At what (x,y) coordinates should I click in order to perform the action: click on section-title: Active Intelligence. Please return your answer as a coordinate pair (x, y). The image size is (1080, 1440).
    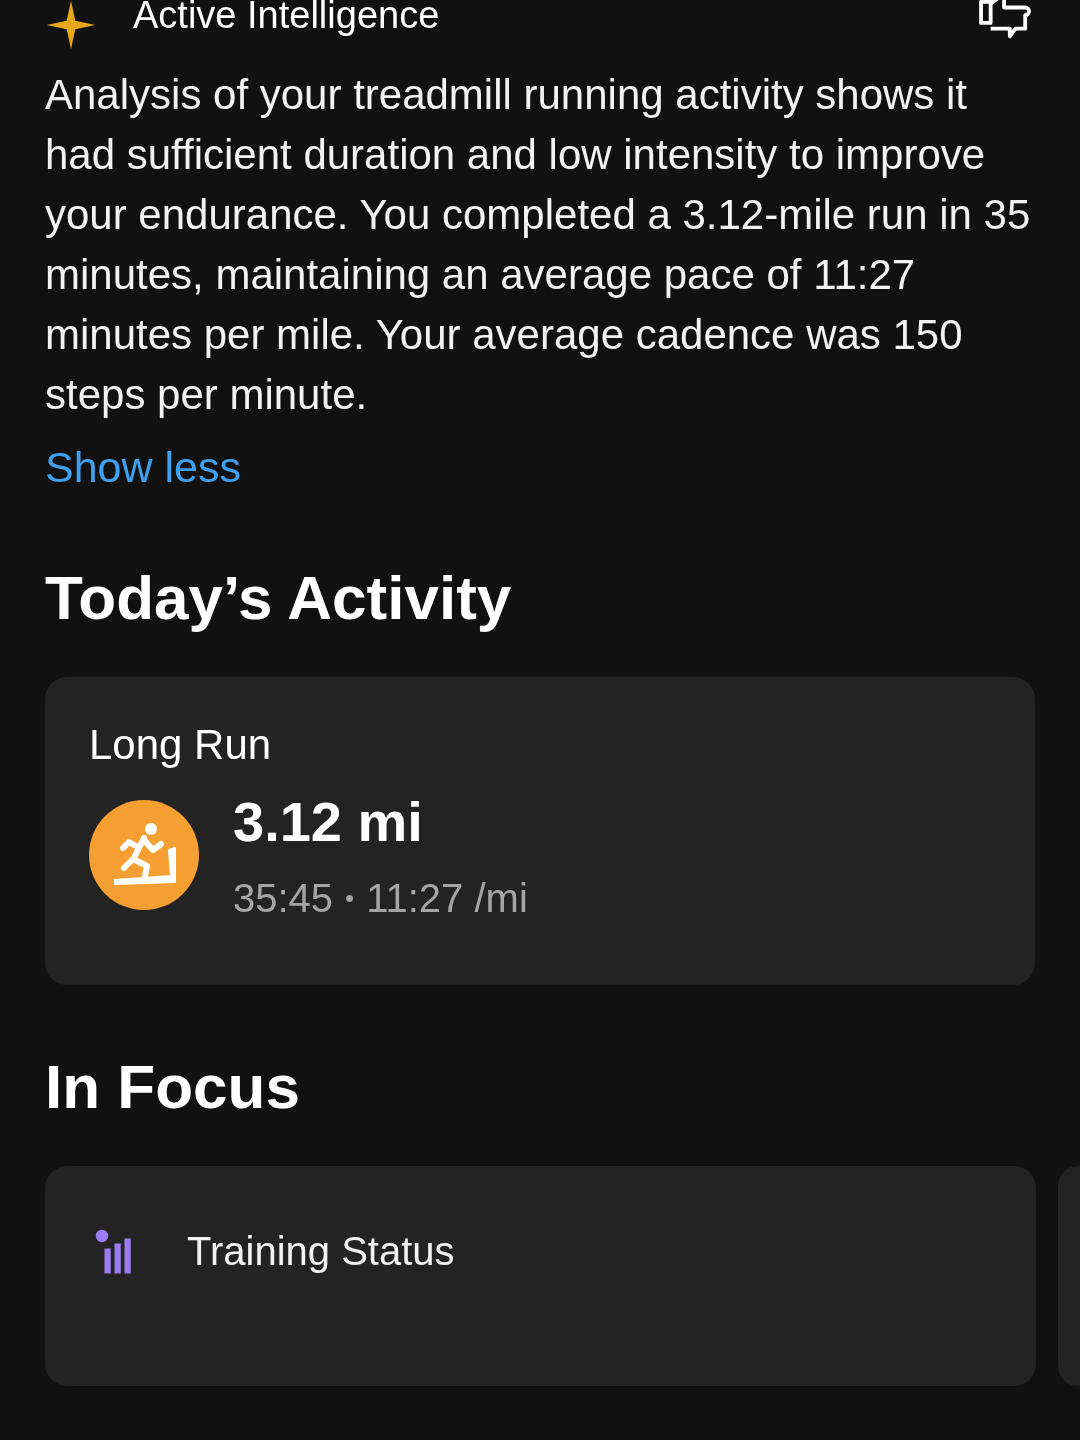
    Looking at the image, I should click on (287, 18).